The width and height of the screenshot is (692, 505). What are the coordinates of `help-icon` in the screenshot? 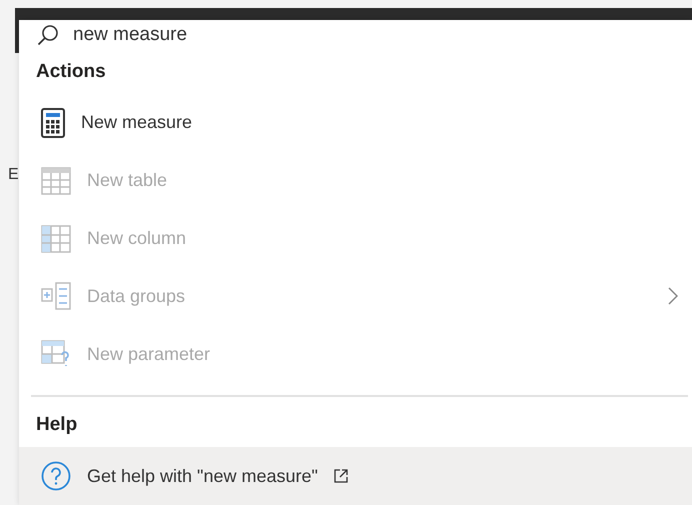 It's located at (56, 476).